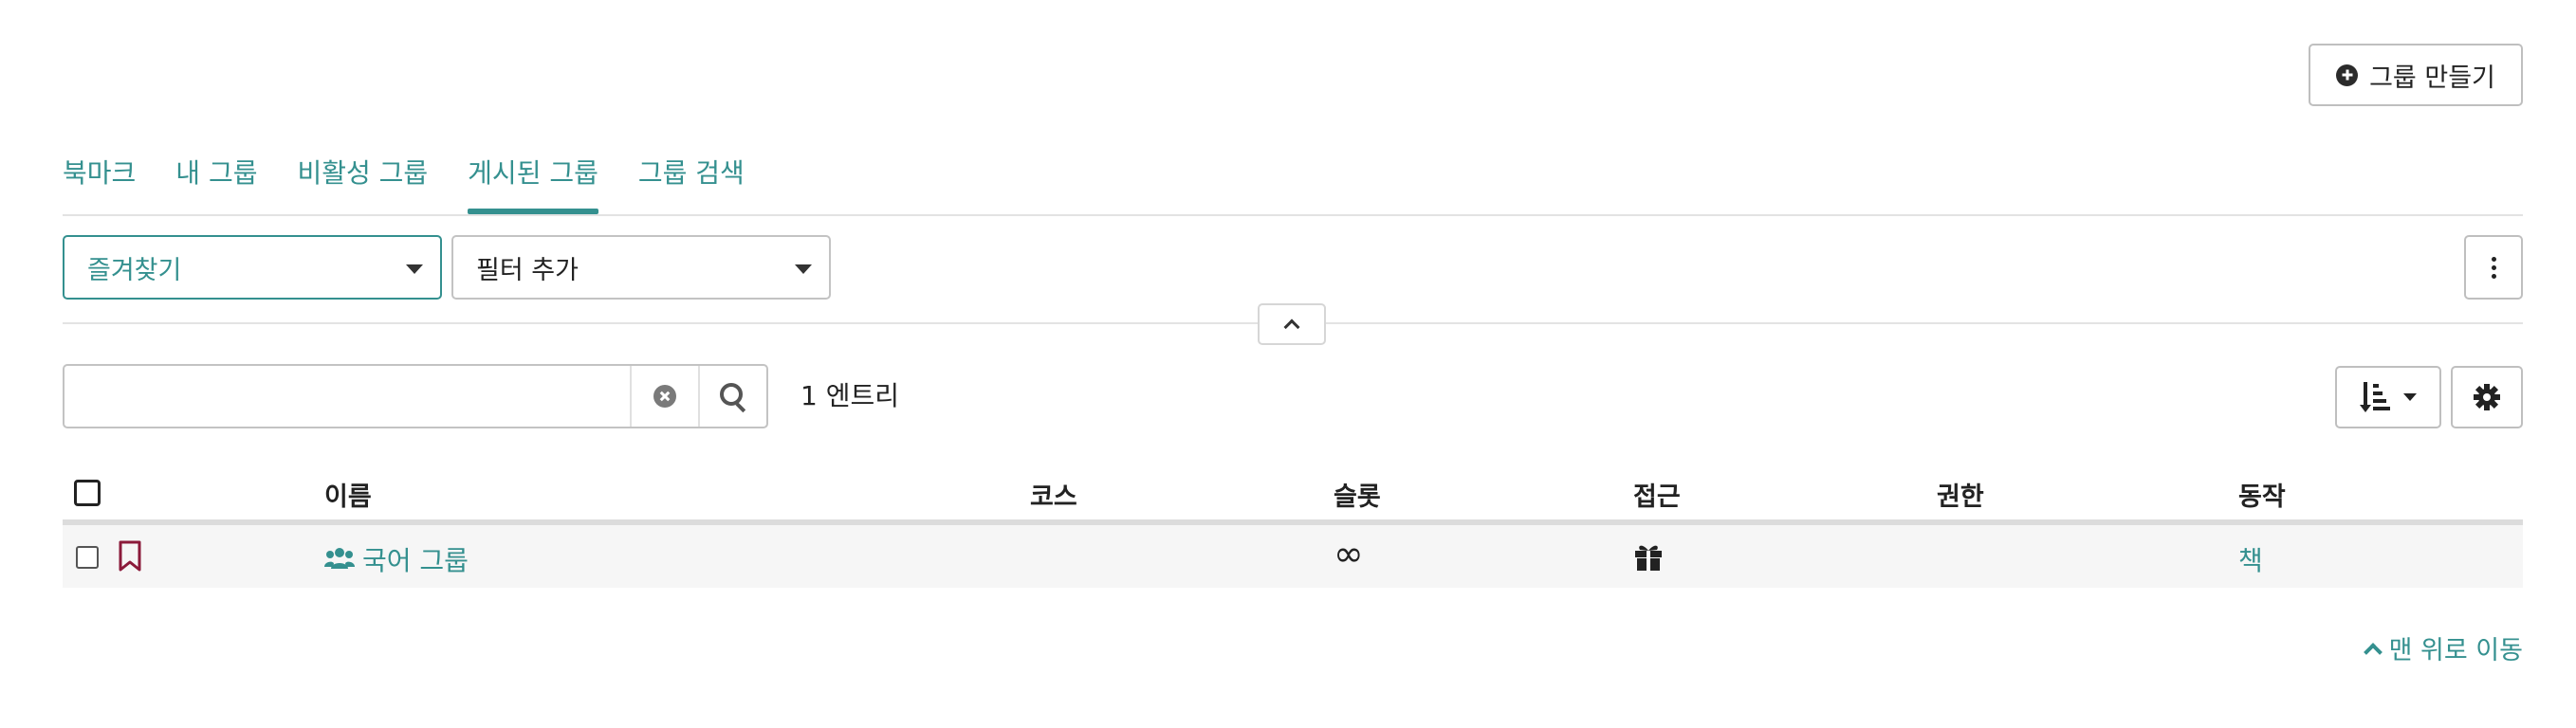 Image resolution: width=2576 pixels, height=728 pixels. Describe the element at coordinates (99, 183) in the screenshot. I see `tab-bookmarks: 북마크` at that location.